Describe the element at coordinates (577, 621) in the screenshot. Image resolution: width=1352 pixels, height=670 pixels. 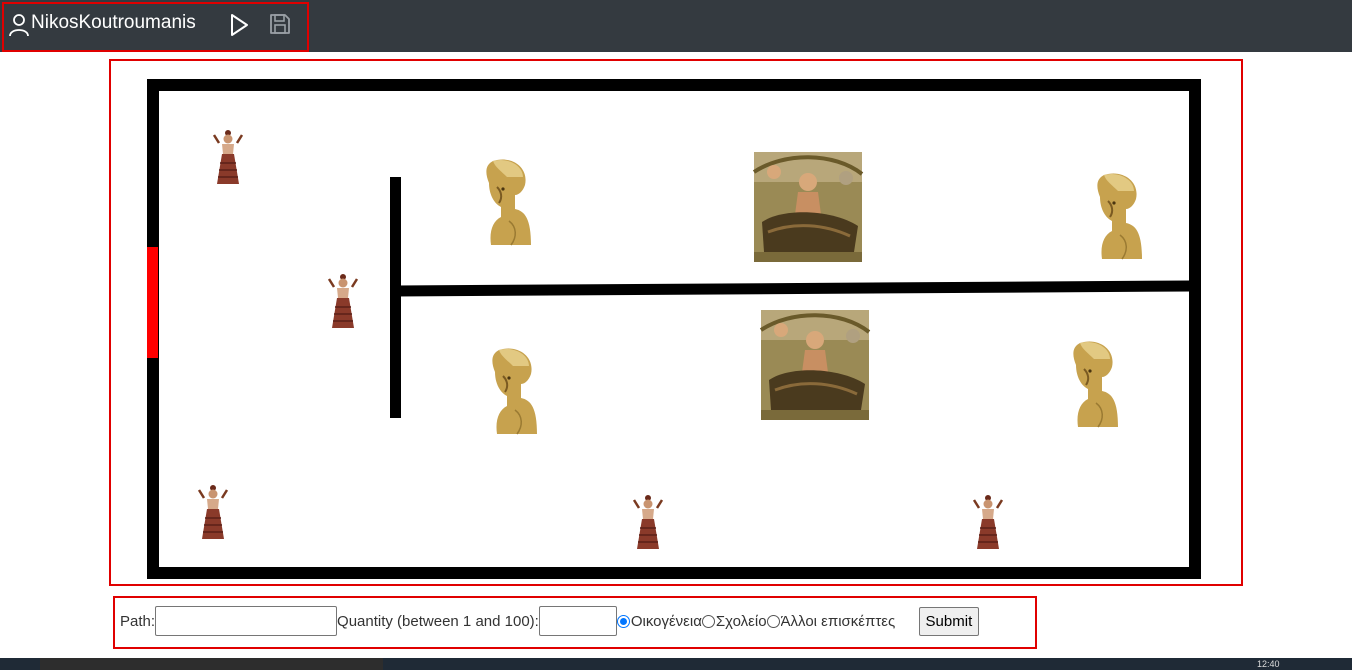
I see `quantity-input` at that location.